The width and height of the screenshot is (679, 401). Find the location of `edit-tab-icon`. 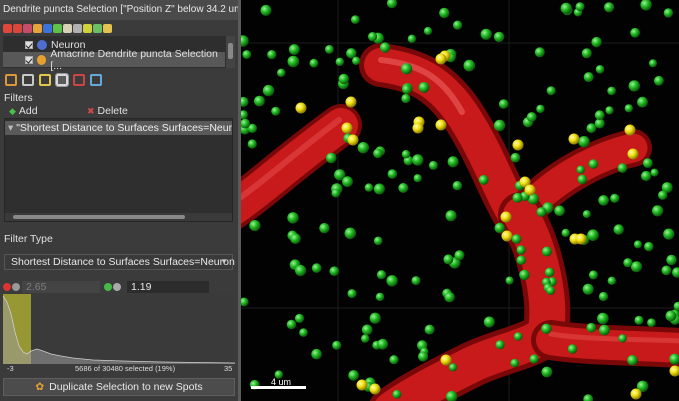

edit-tab-icon is located at coordinates (28, 80).